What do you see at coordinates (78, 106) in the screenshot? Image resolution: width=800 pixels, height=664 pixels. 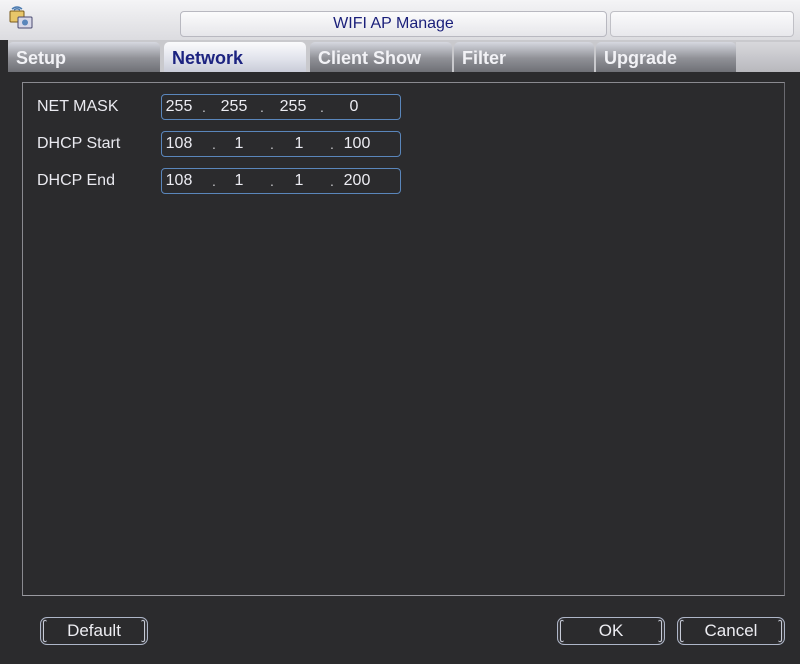 I see `net-mask-label: NET MASK` at bounding box center [78, 106].